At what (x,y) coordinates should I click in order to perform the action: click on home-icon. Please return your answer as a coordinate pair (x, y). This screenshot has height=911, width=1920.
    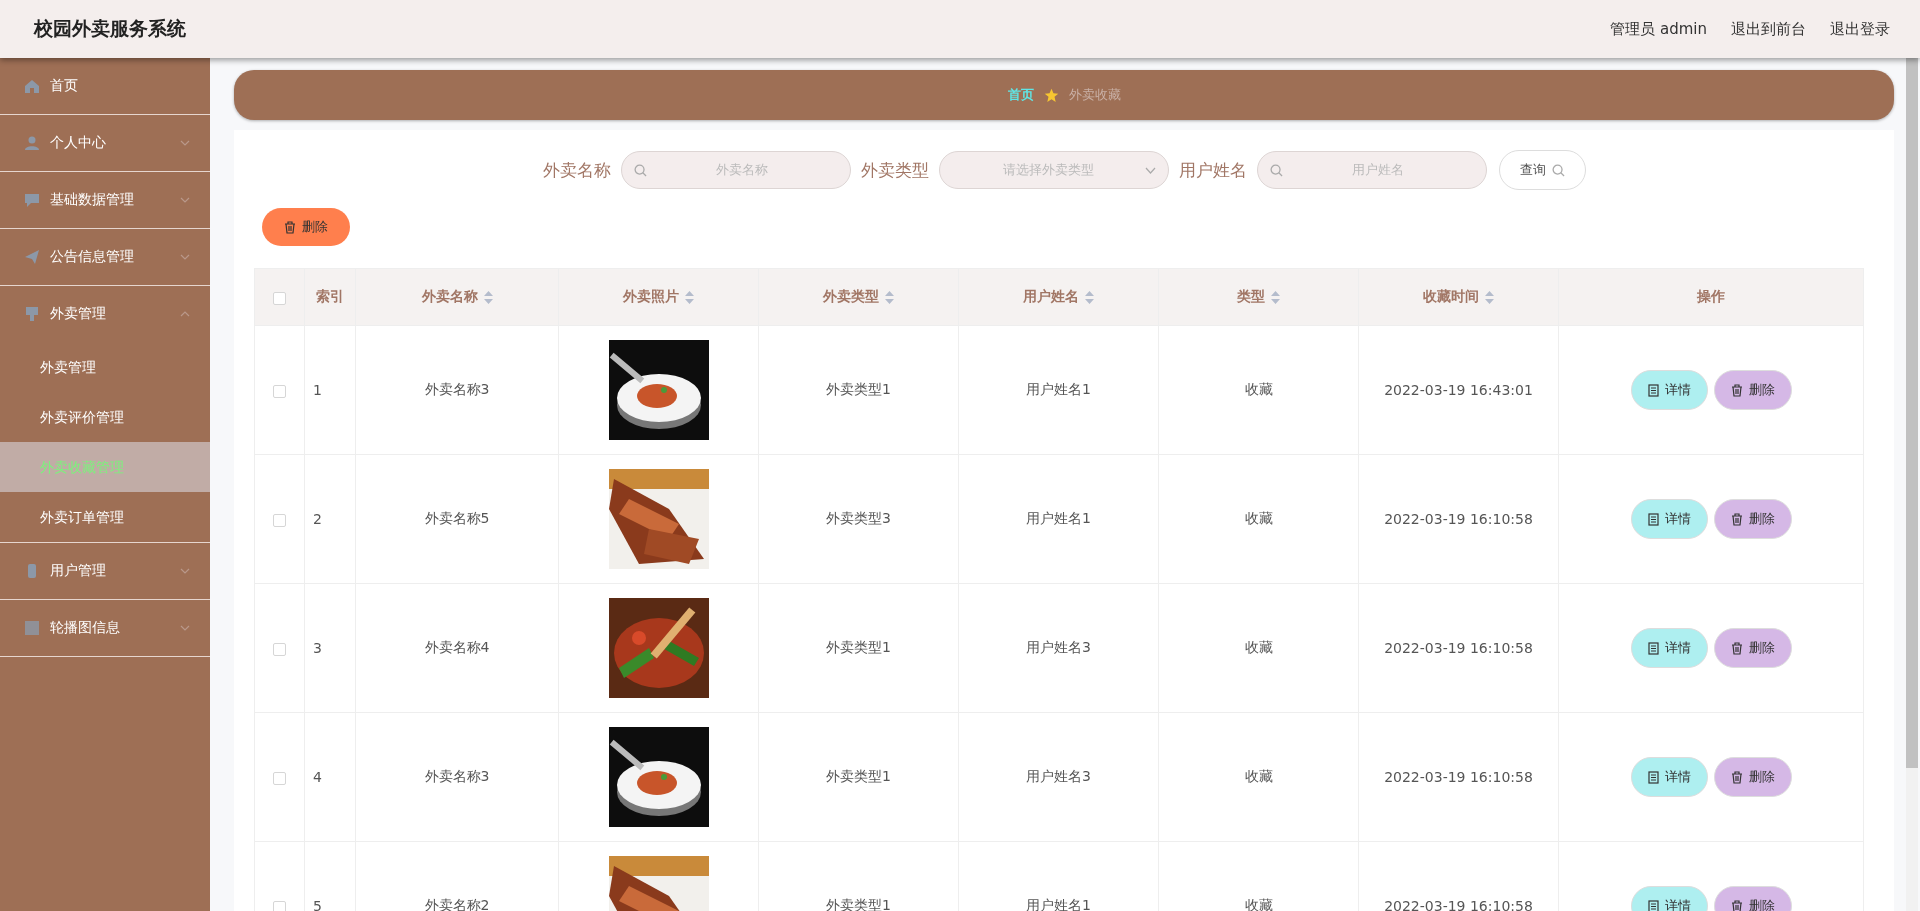
    Looking at the image, I should click on (32, 86).